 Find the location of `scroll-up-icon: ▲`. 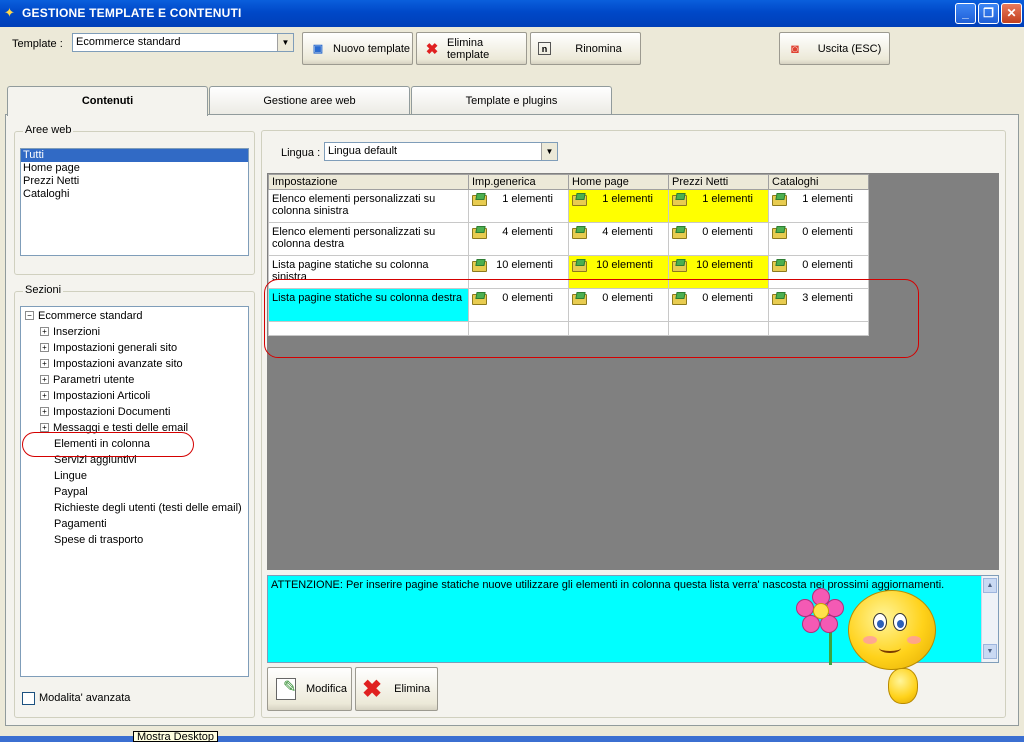

scroll-up-icon: ▲ is located at coordinates (990, 585).